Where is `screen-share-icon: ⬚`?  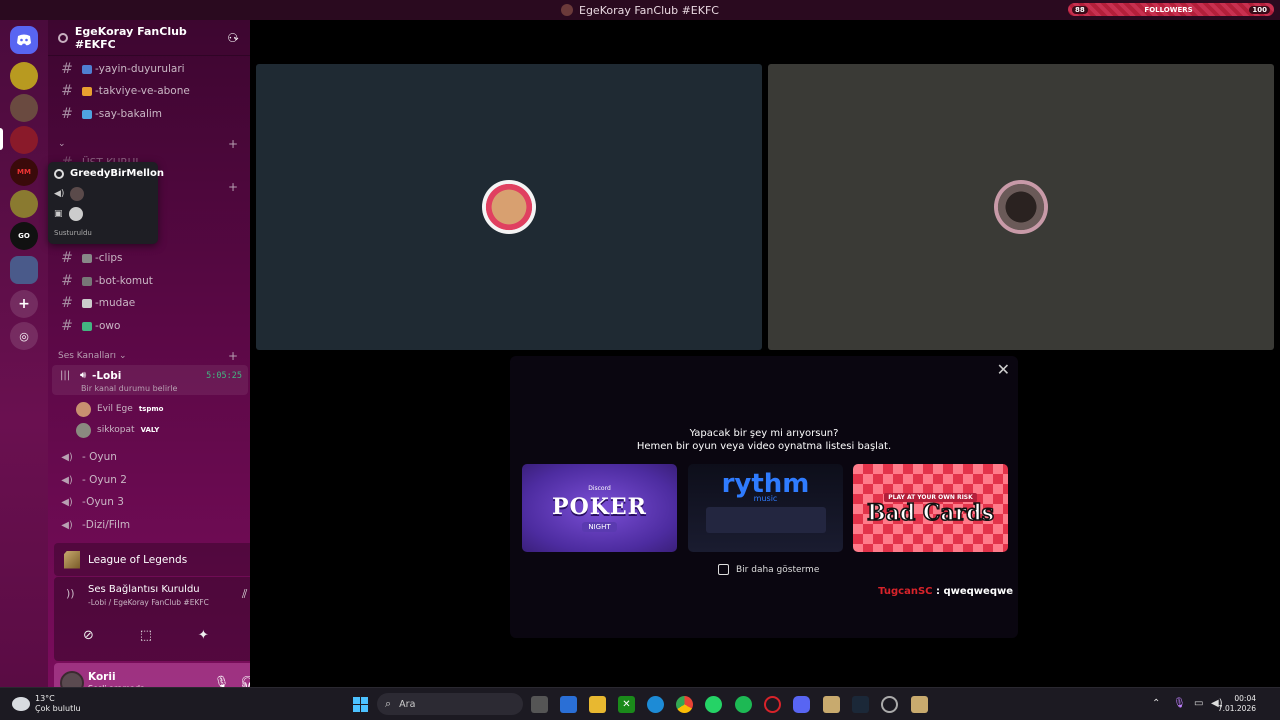
screen-share-icon: ⬚ is located at coordinates (146, 635).